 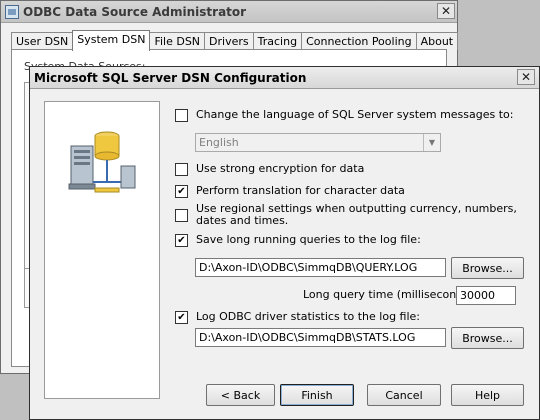 What do you see at coordinates (390, 294) in the screenshot?
I see `long-query-time-label: Long query time (milliseconds):` at bounding box center [390, 294].